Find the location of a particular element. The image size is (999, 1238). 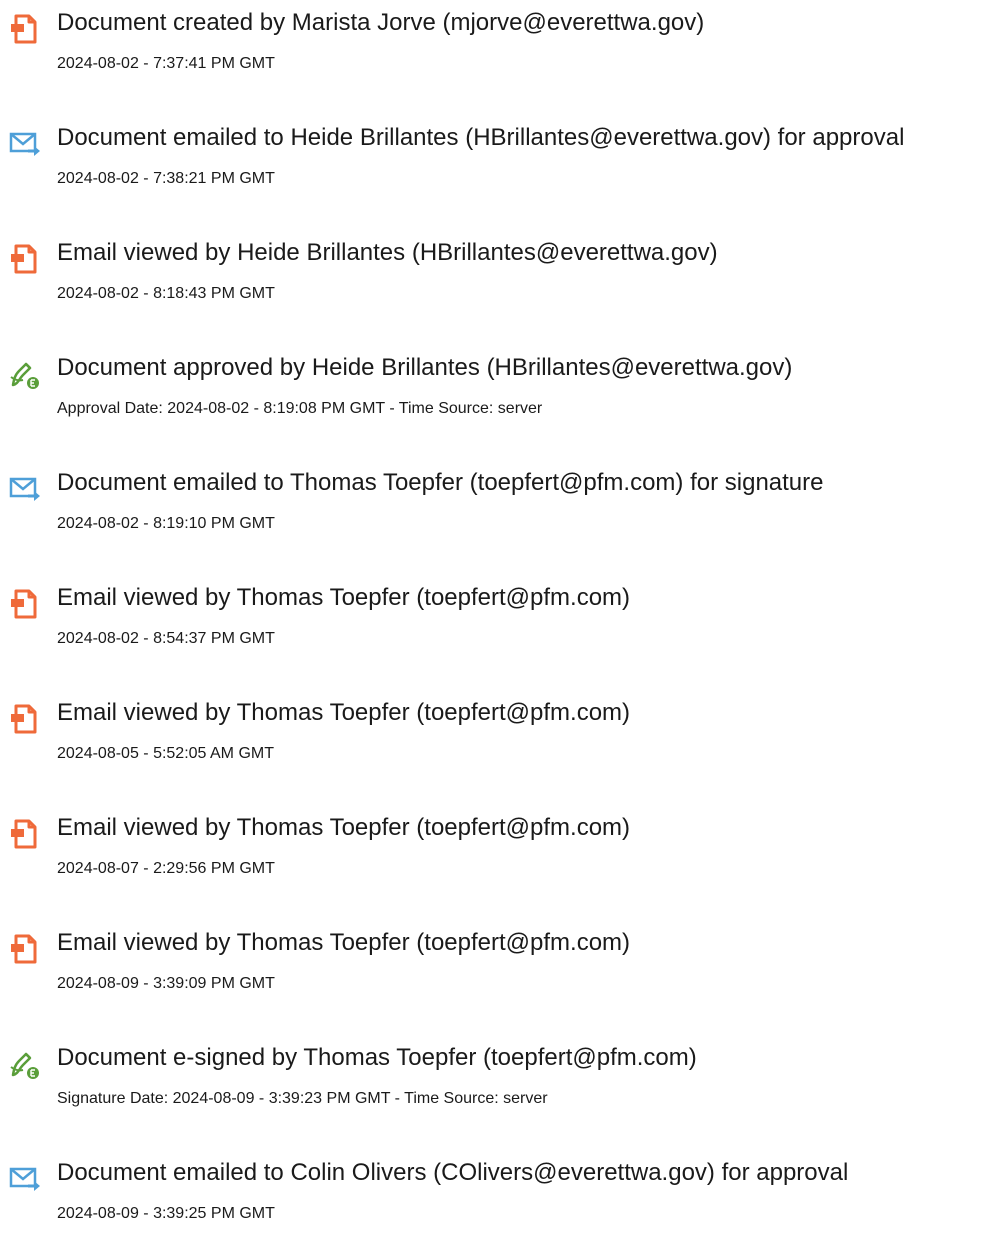

event-timestamp: 2024-08-09 - 3:39:25 PM GMT is located at coordinates (166, 1213).